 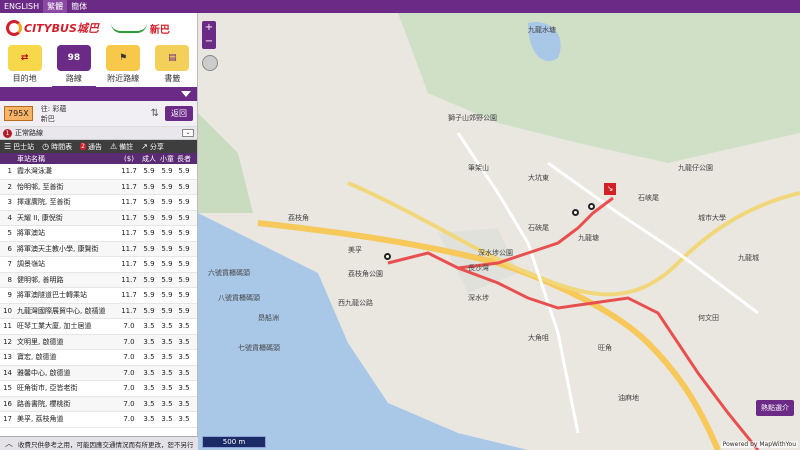 What do you see at coordinates (73, 67) in the screenshot?
I see `nav-route: 98 路線` at bounding box center [73, 67].